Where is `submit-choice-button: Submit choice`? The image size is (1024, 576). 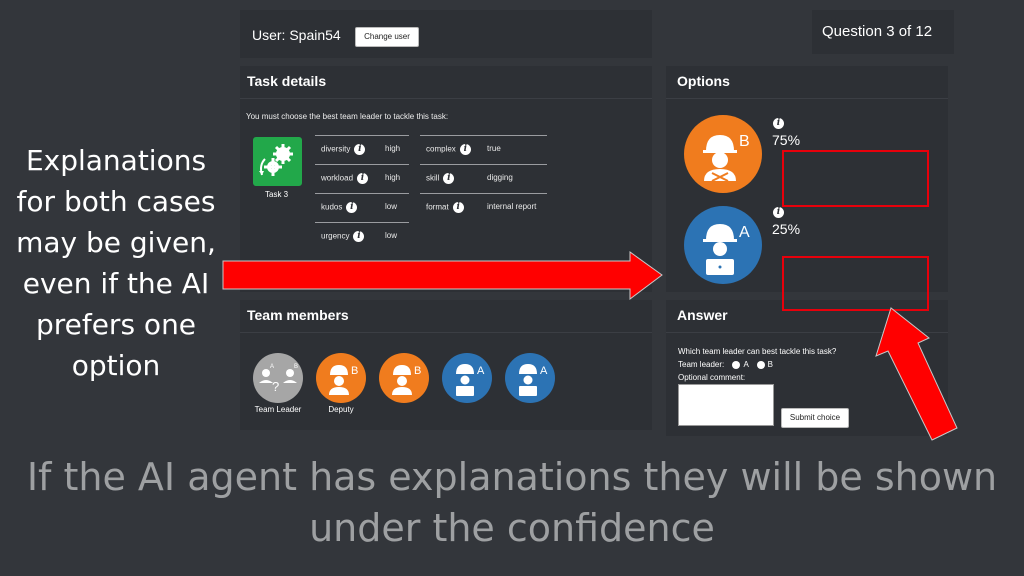
submit-choice-button: Submit choice is located at coordinates (815, 418).